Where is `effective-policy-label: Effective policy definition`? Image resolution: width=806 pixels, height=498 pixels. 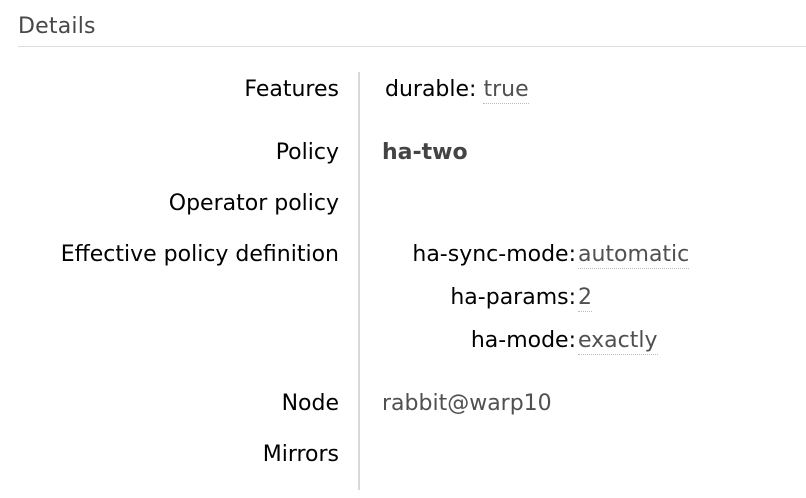
effective-policy-label: Effective policy definition is located at coordinates (199, 254).